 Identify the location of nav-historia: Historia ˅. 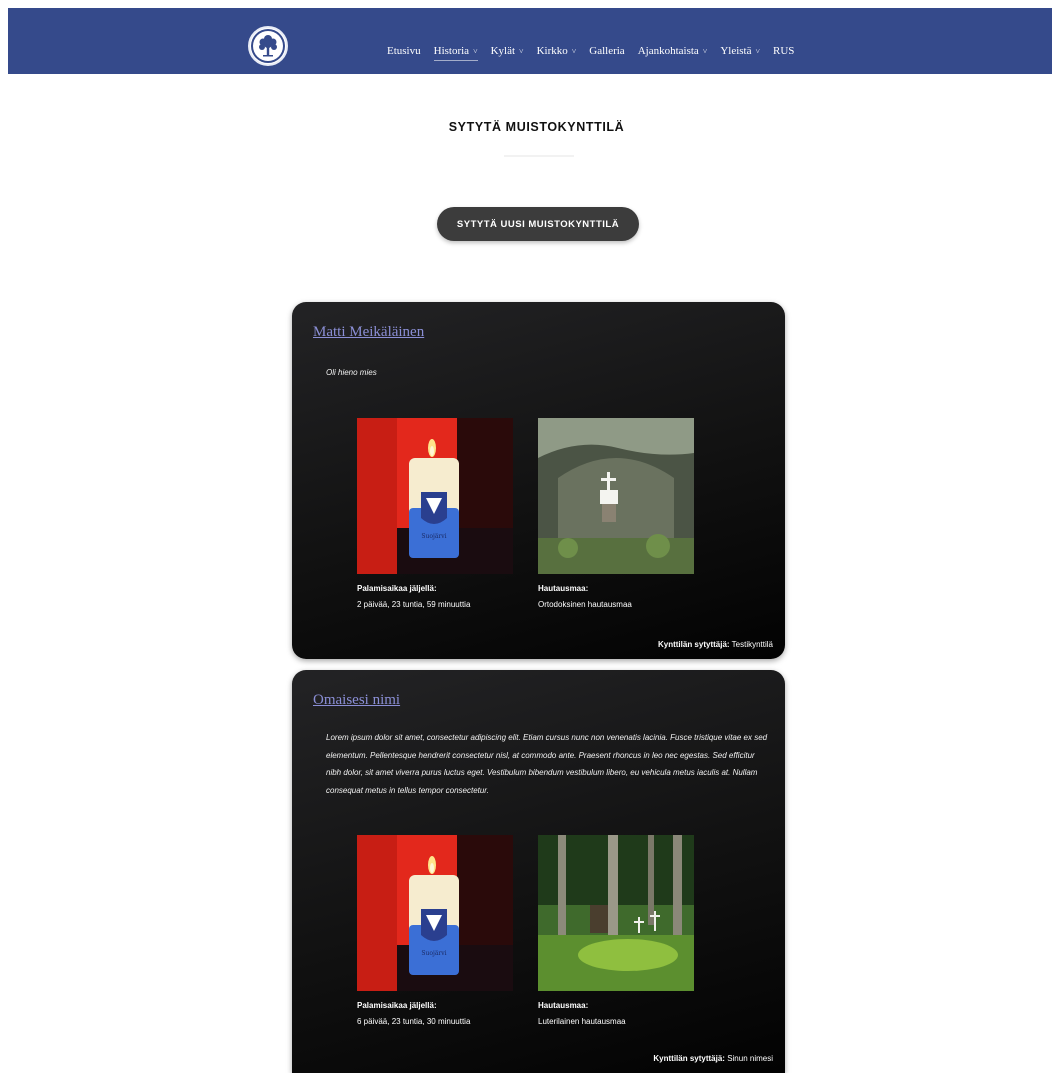
(455, 53).